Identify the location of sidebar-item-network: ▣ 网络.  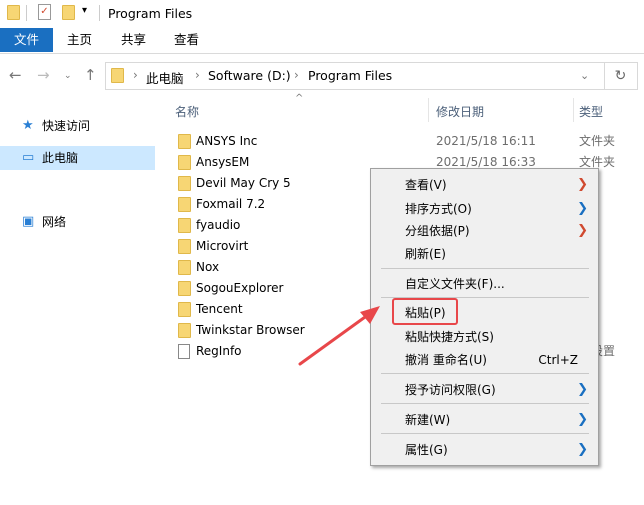
(77, 222).